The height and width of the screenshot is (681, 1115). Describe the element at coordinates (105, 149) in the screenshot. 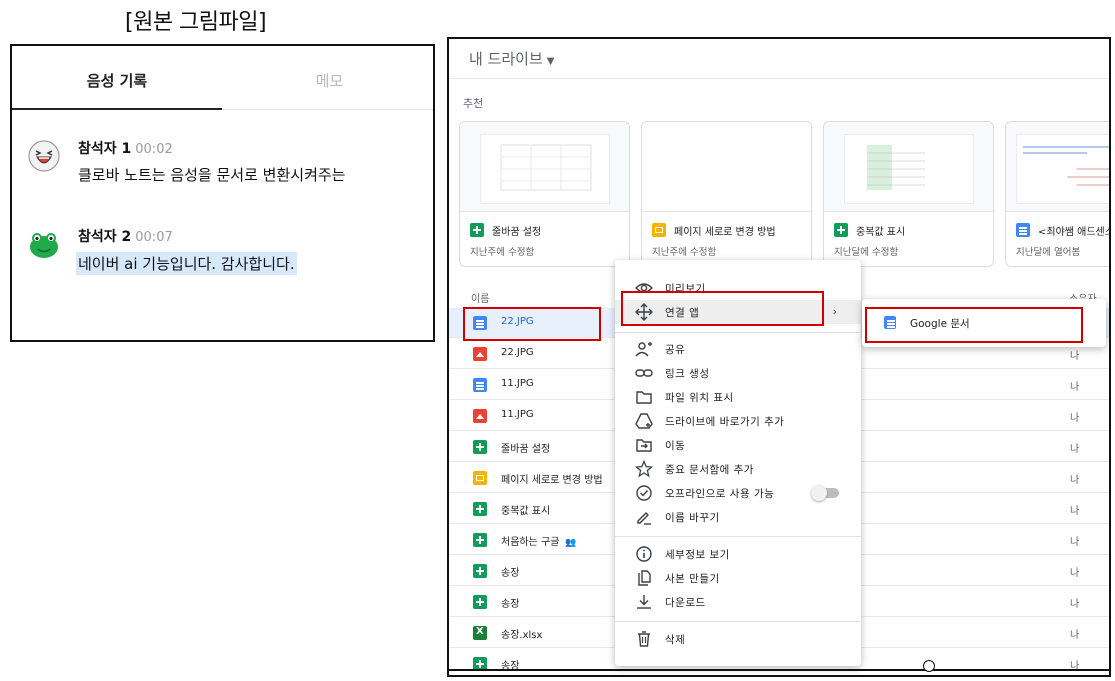

I see `speaker-name: 참석자 1` at that location.